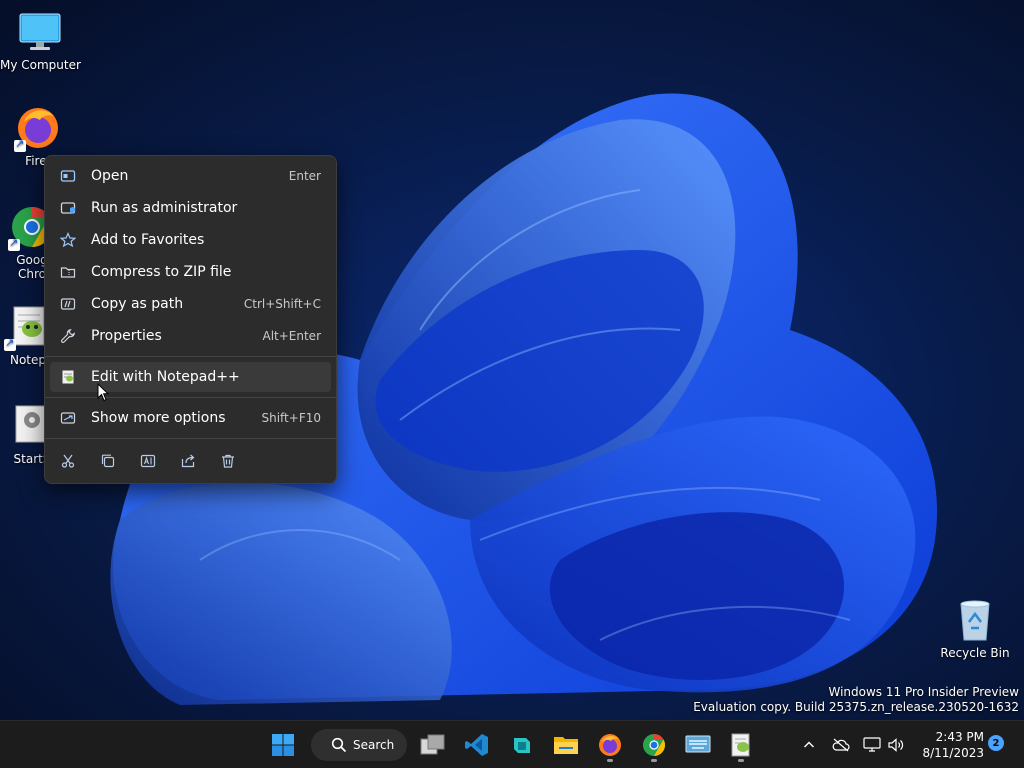  What do you see at coordinates (68, 418) in the screenshot?
I see `more-options-icon` at bounding box center [68, 418].